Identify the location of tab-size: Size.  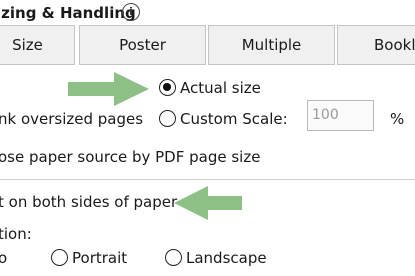
(37, 45).